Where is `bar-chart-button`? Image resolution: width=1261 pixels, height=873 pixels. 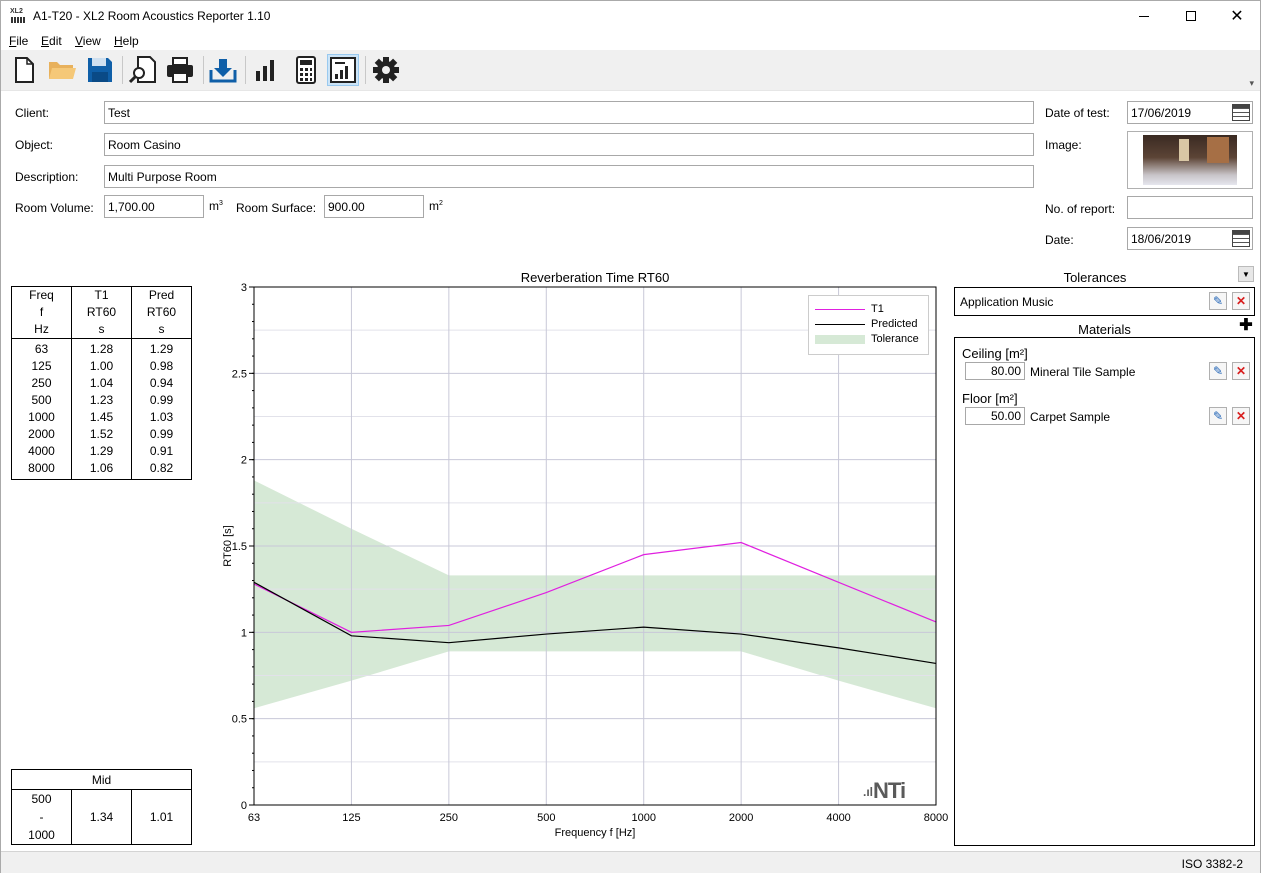
bar-chart-button is located at coordinates (266, 70).